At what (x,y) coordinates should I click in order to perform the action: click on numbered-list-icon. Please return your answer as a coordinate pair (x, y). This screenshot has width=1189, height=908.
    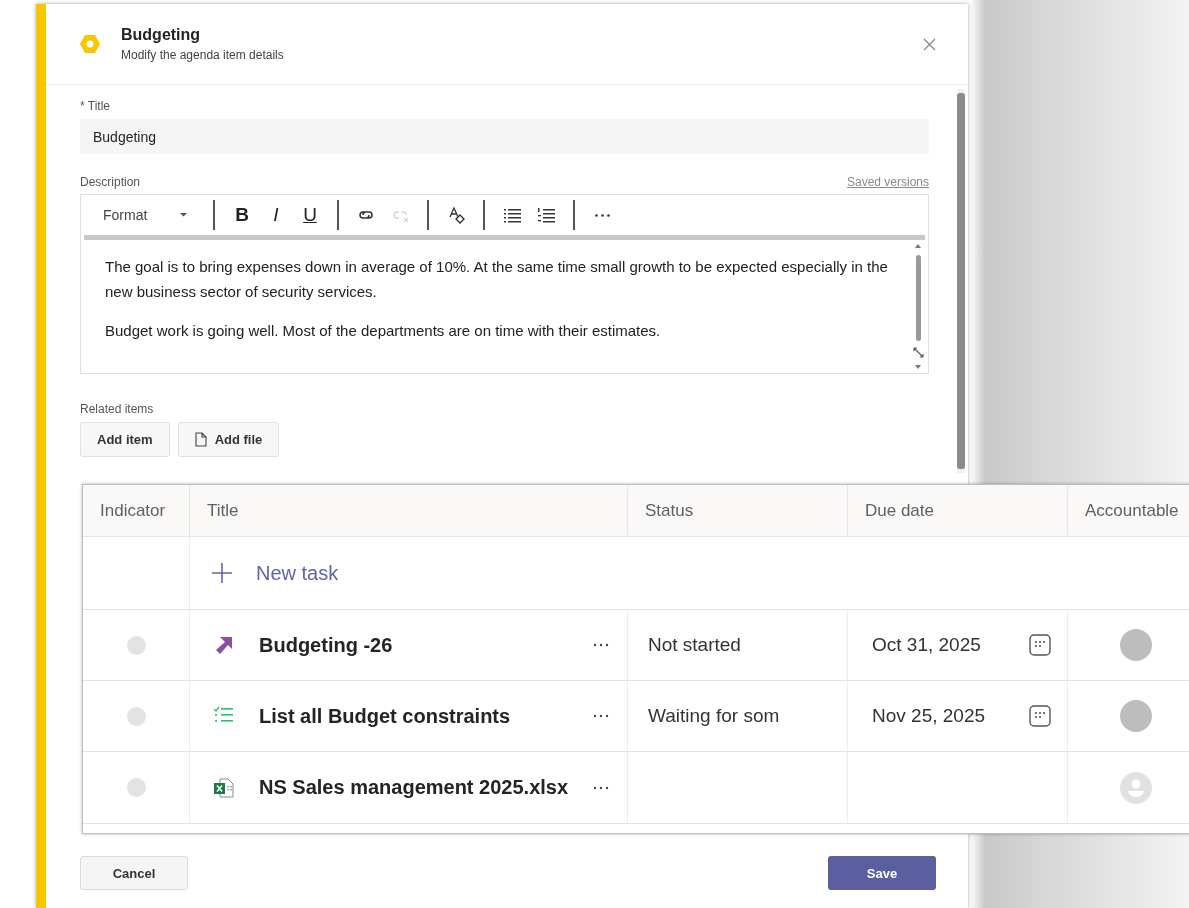
    Looking at the image, I should click on (546, 215).